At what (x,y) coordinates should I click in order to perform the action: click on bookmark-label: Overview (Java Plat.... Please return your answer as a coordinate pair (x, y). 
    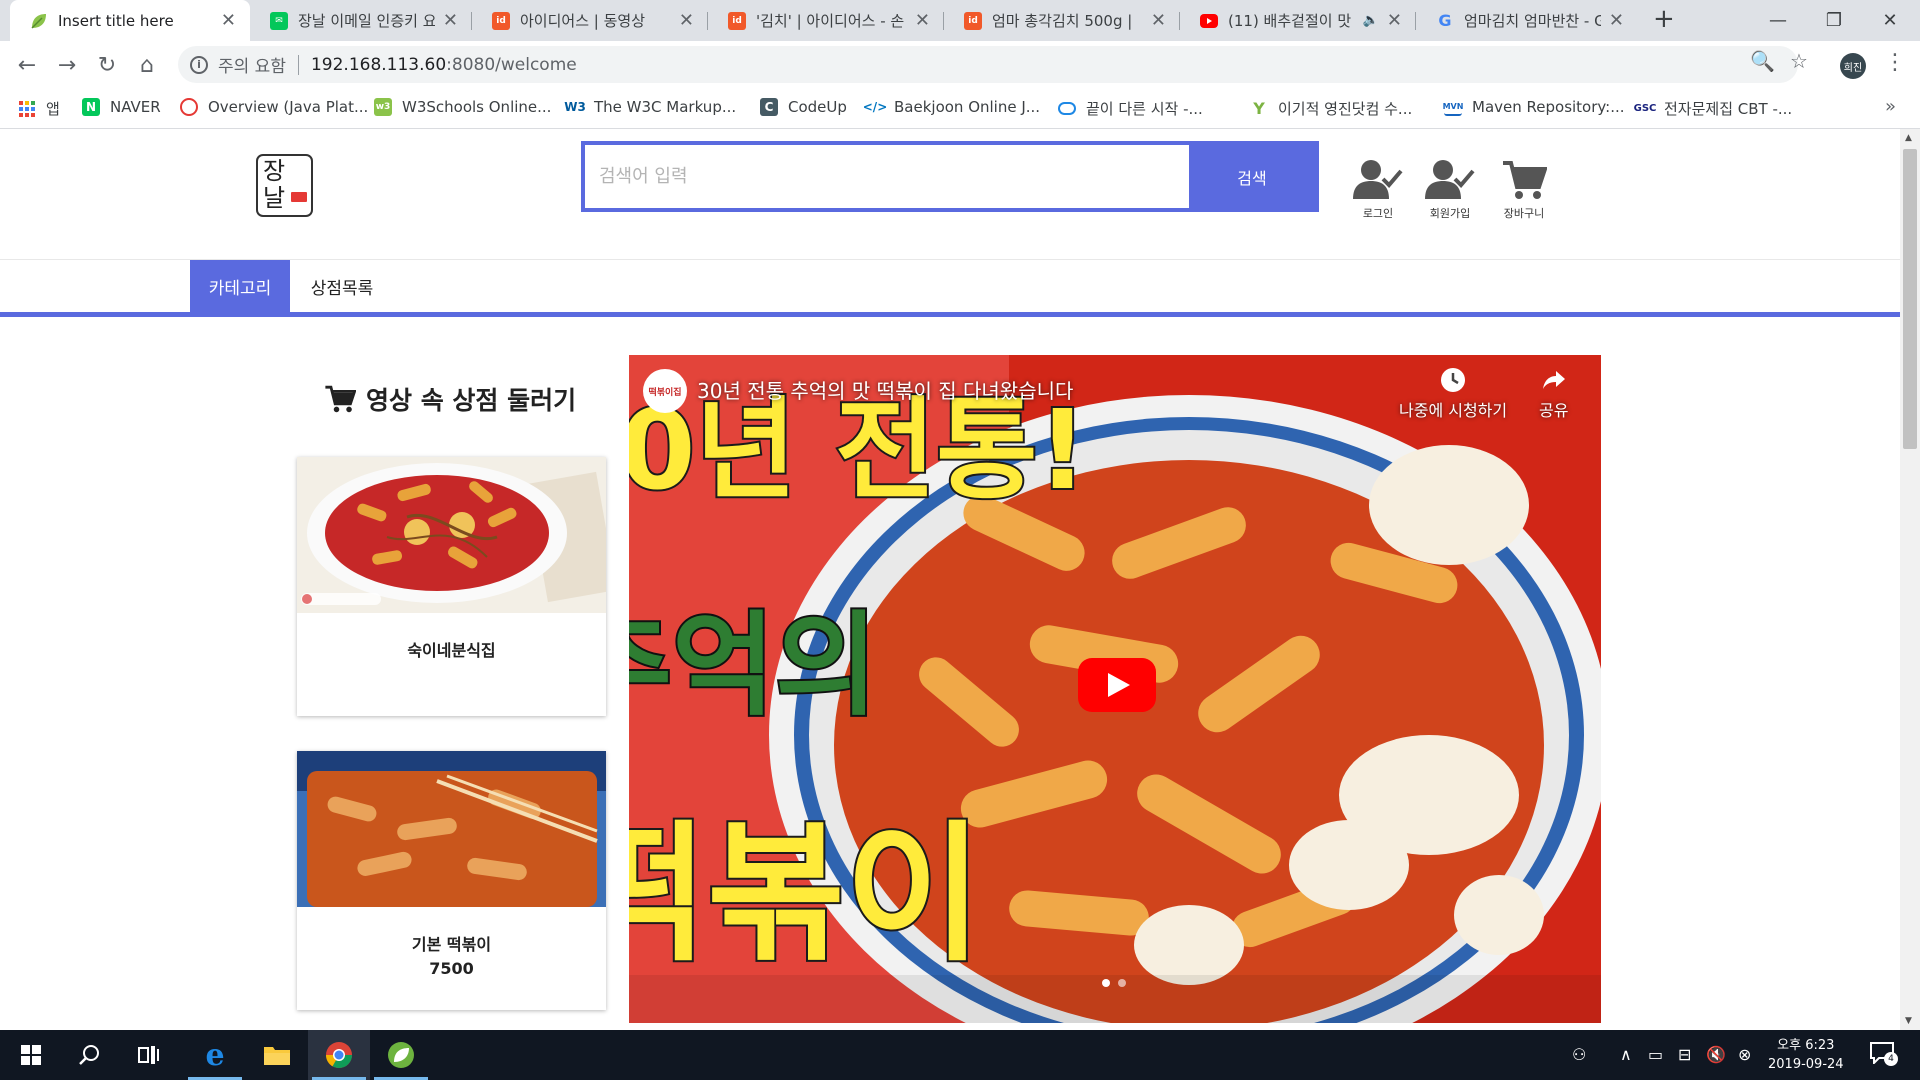
    Looking at the image, I should click on (288, 107).